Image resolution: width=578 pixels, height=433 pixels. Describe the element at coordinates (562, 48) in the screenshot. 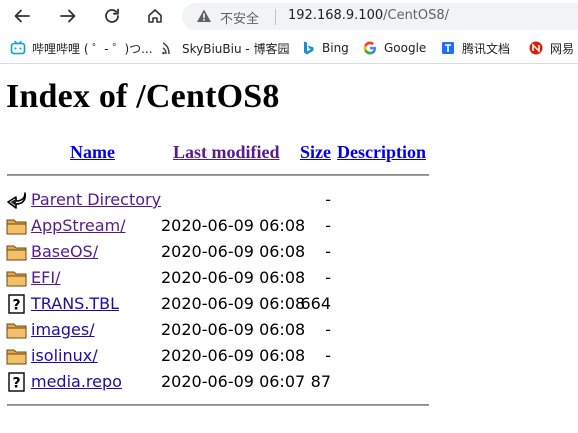

I see `bookmark-label: 网易` at that location.